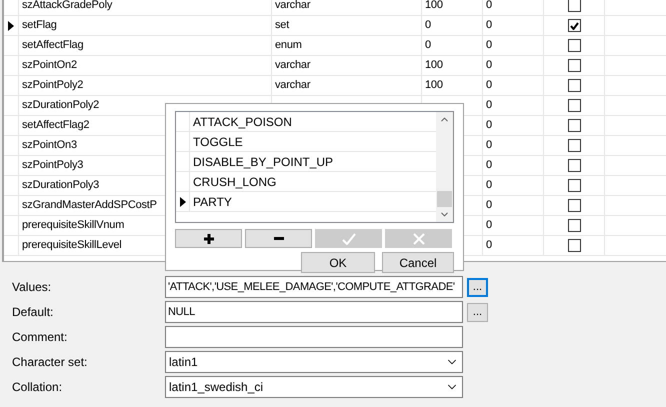 Image resolution: width=666 pixels, height=407 pixels. Describe the element at coordinates (444, 199) in the screenshot. I see `scroll-thumb` at that location.